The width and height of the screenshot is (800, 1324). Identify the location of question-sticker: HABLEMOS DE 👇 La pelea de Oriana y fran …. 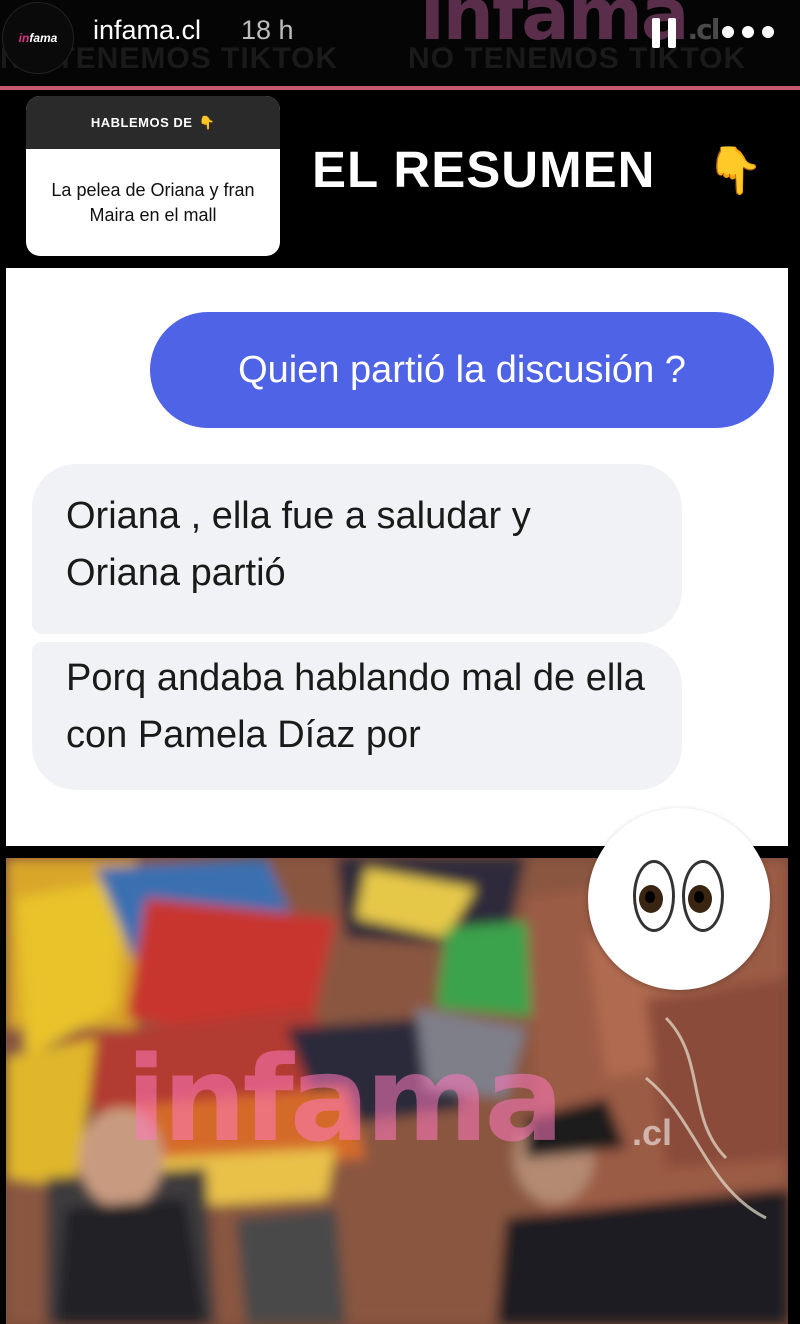
(153, 176).